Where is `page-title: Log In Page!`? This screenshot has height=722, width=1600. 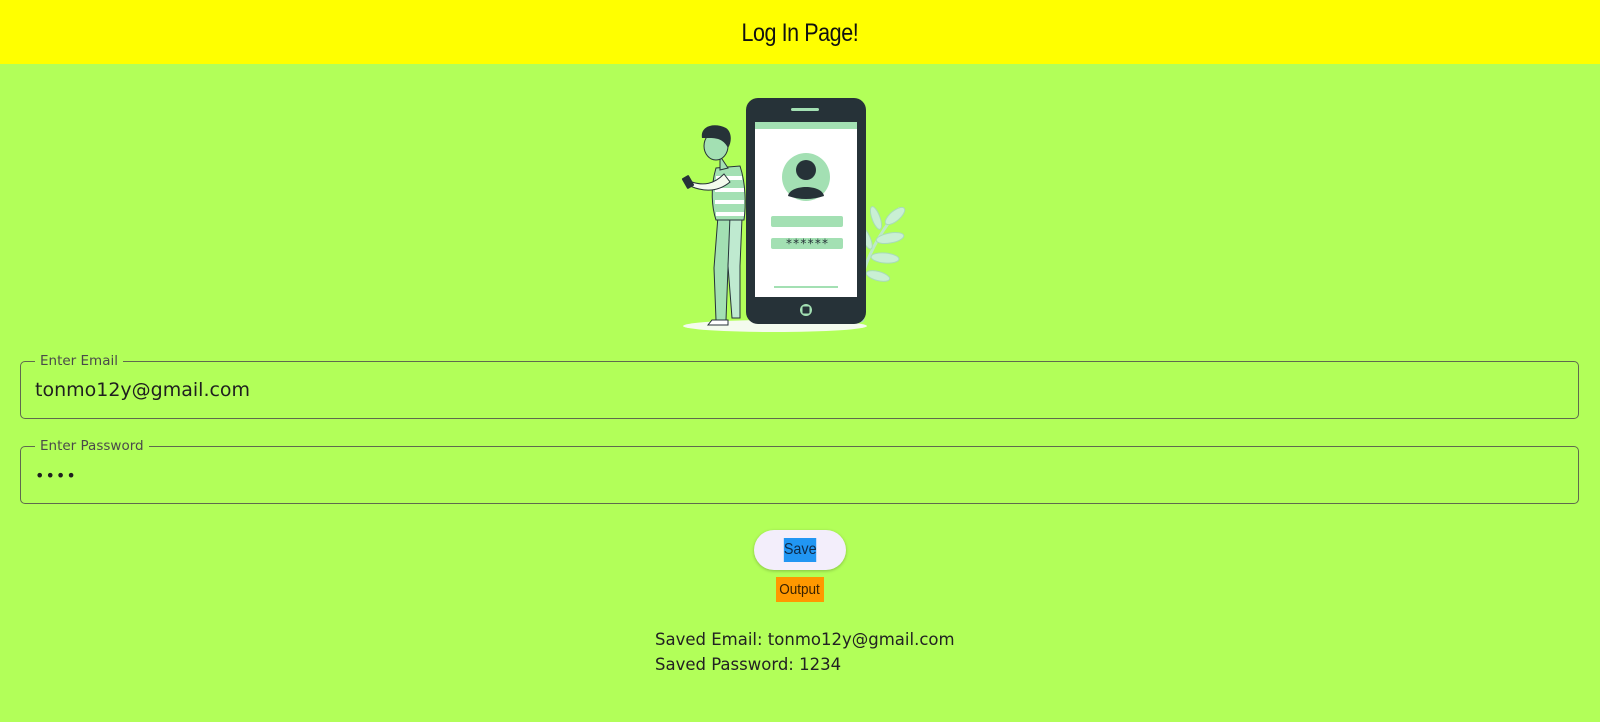
page-title: Log In Page! is located at coordinates (800, 32).